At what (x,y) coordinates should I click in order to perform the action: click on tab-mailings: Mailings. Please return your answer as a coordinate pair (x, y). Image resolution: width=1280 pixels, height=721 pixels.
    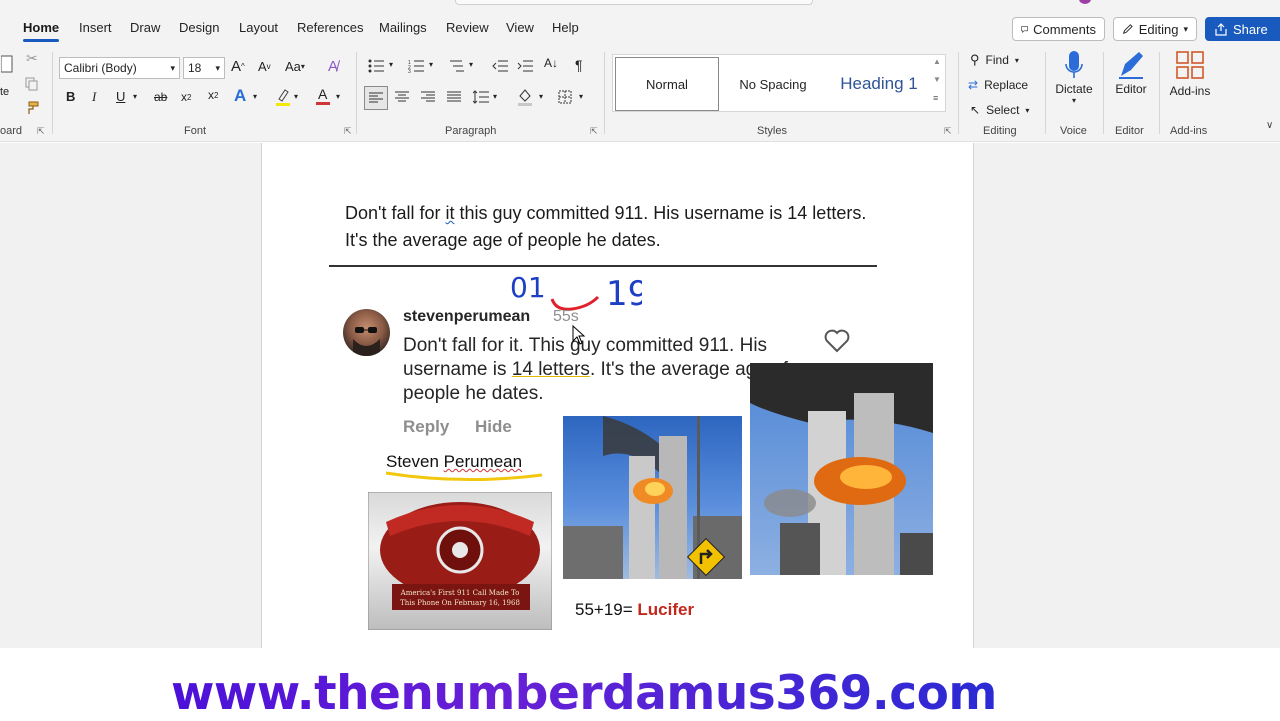
    Looking at the image, I should click on (403, 27).